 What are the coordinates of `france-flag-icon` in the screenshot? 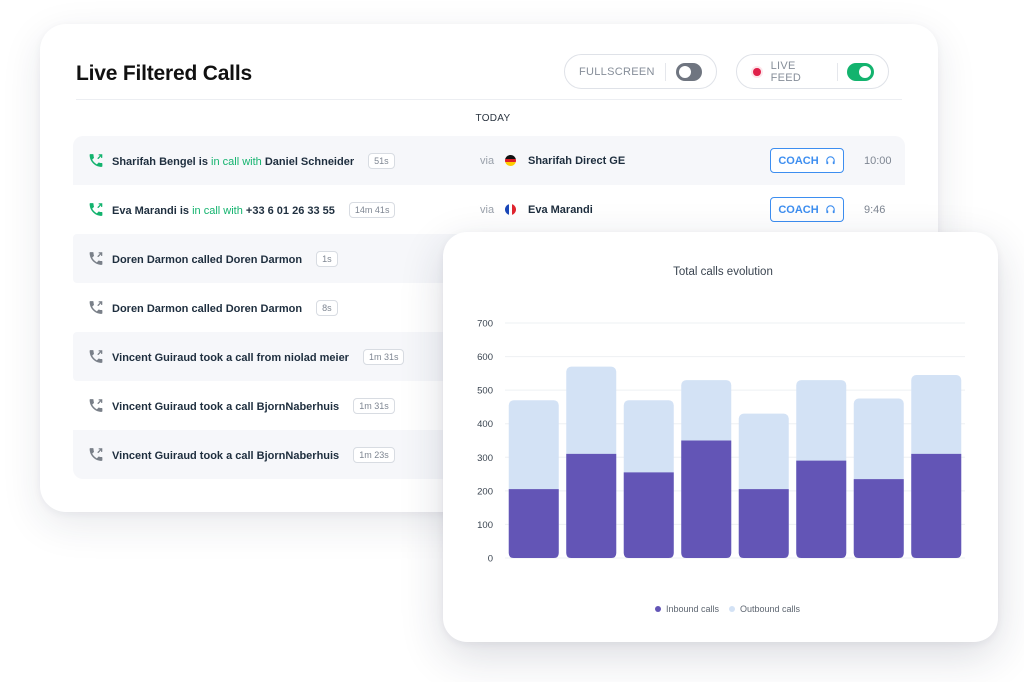 It's located at (510, 209).